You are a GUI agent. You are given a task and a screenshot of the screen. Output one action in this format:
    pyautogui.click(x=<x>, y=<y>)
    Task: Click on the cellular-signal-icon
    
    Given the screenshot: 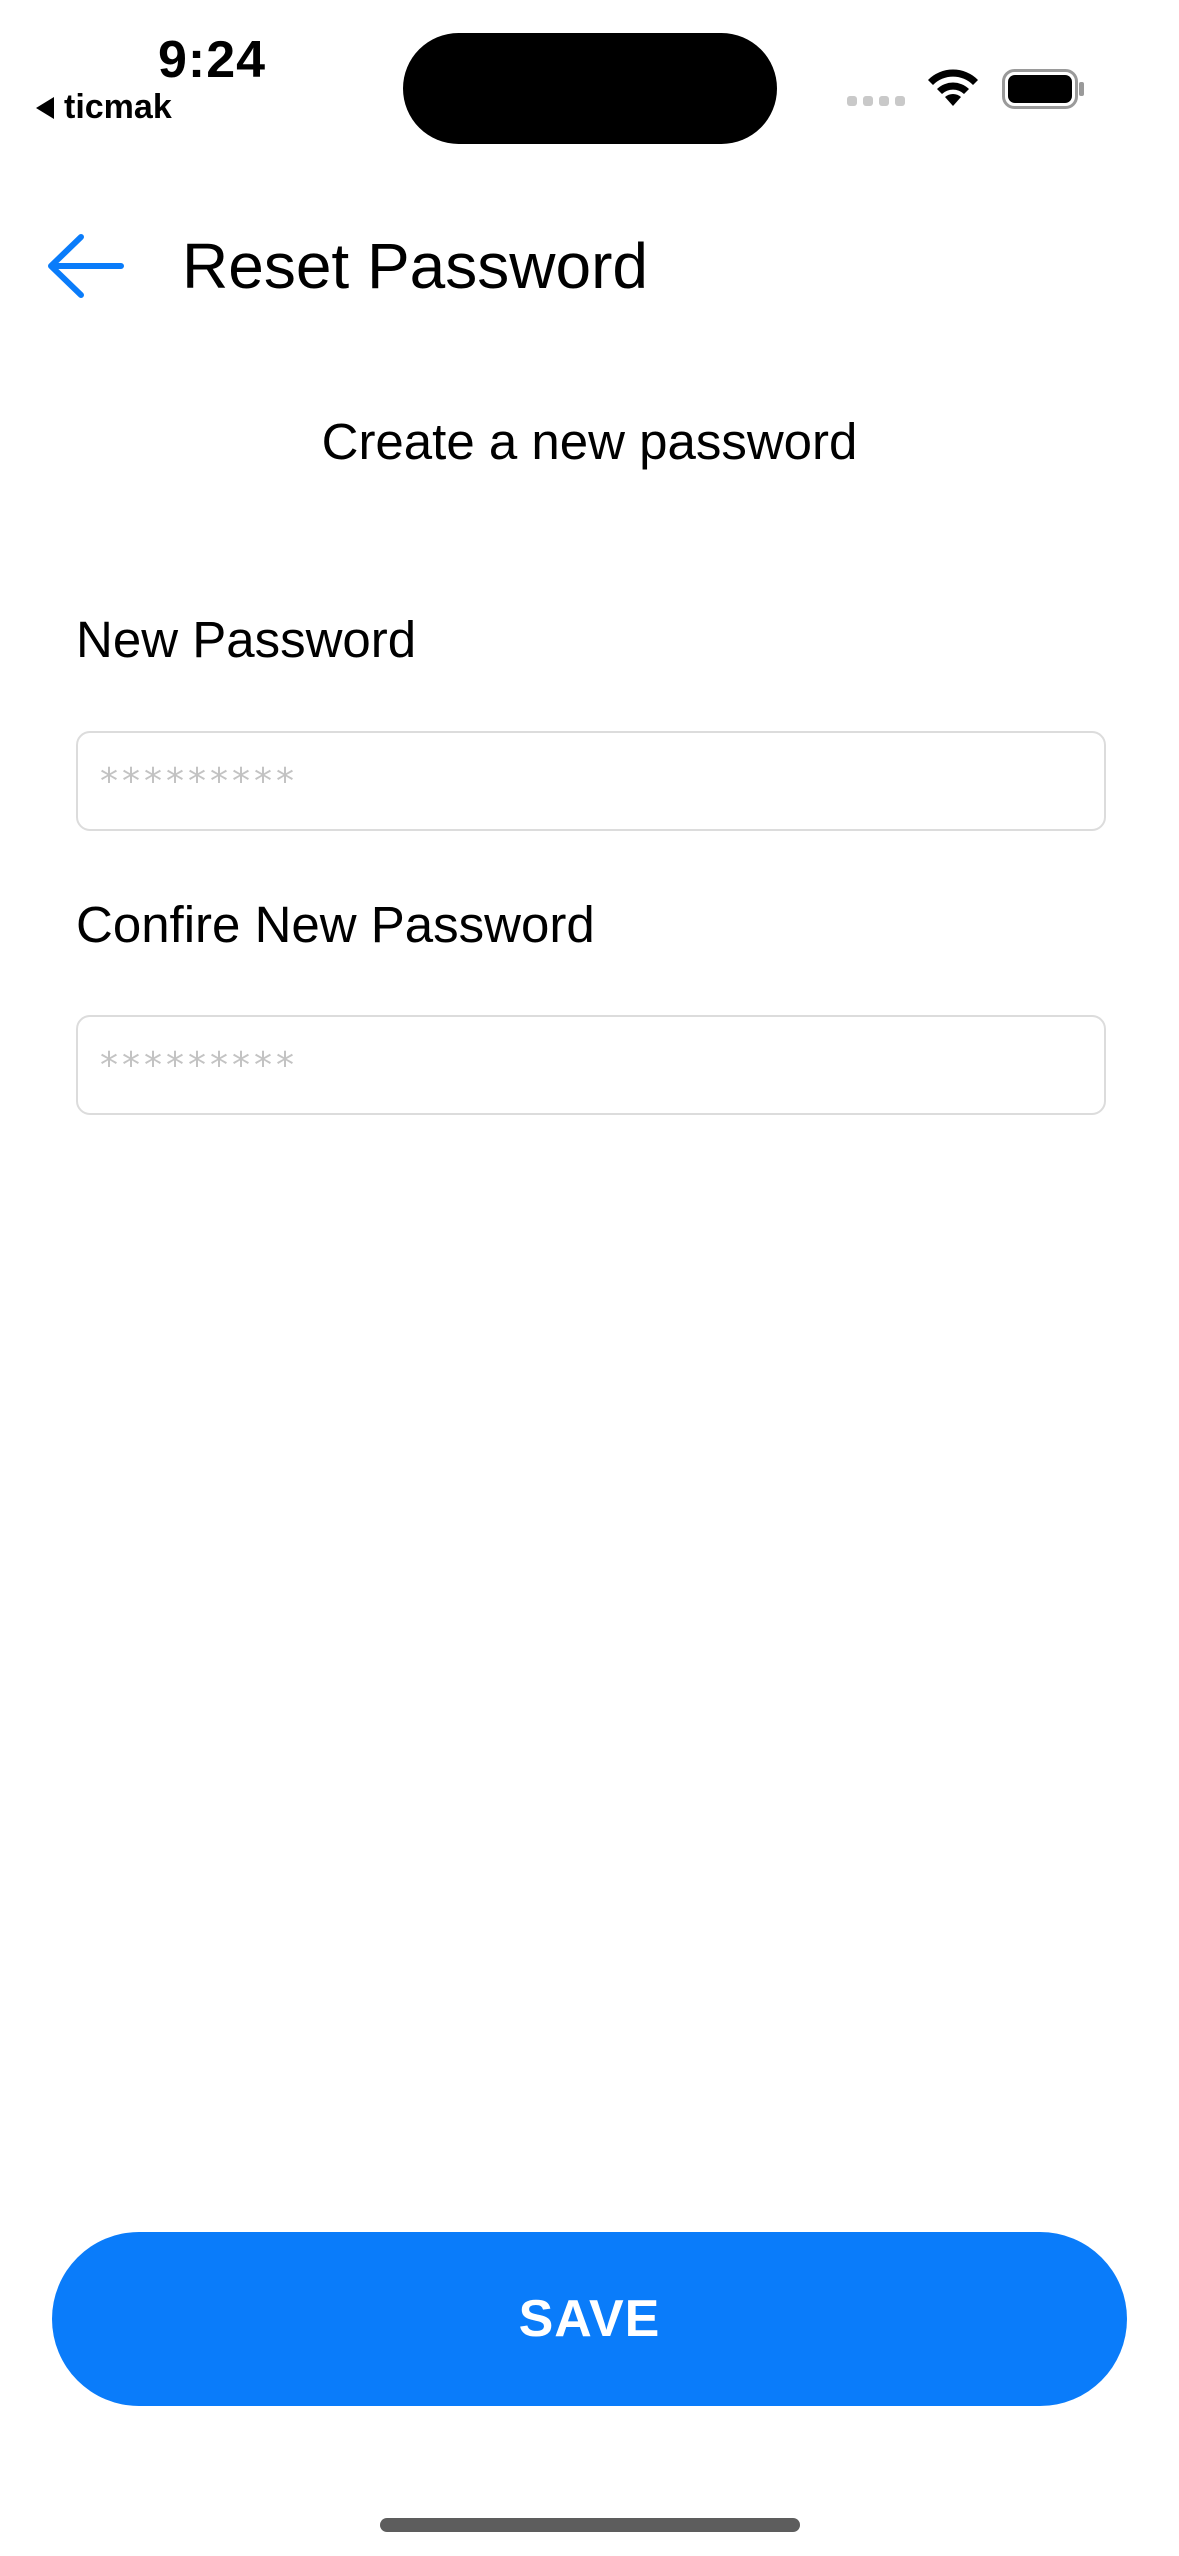 What is the action you would take?
    pyautogui.click(x=876, y=101)
    